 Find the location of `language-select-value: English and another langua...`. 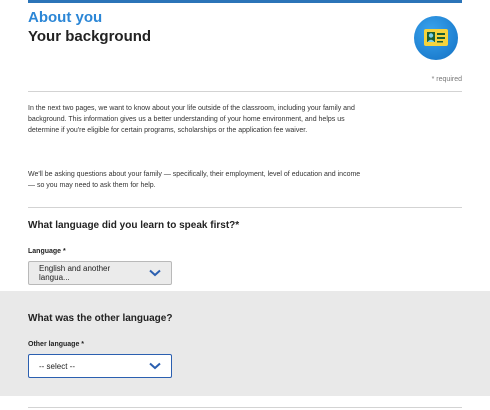

language-select-value: English and another langua... is located at coordinates (75, 273).